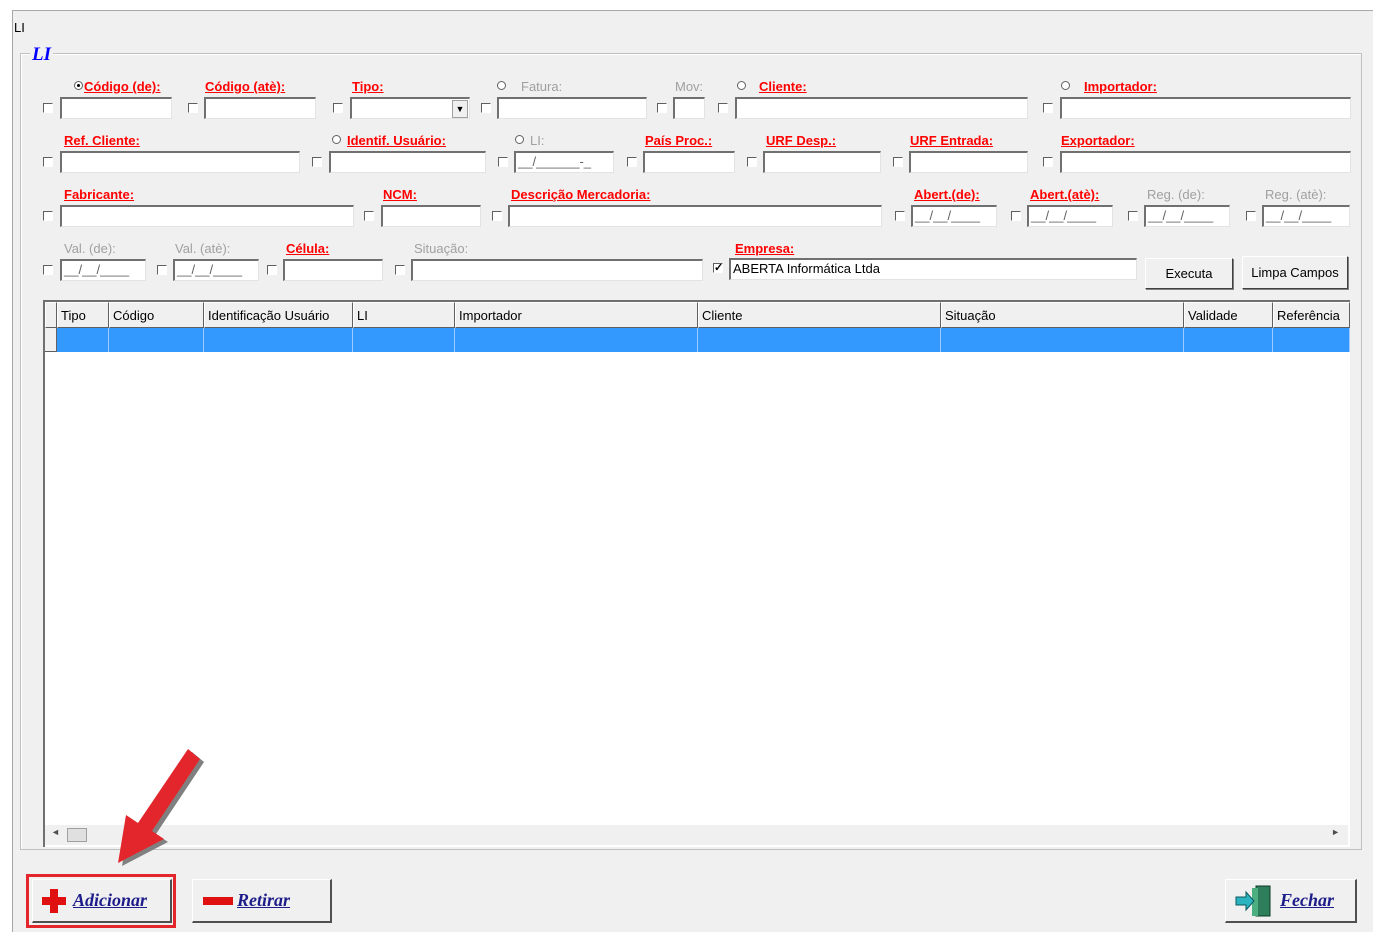 The width and height of the screenshot is (1373, 932). I want to click on horizontal-scrollbar: ◄ ►, so click(696, 835).